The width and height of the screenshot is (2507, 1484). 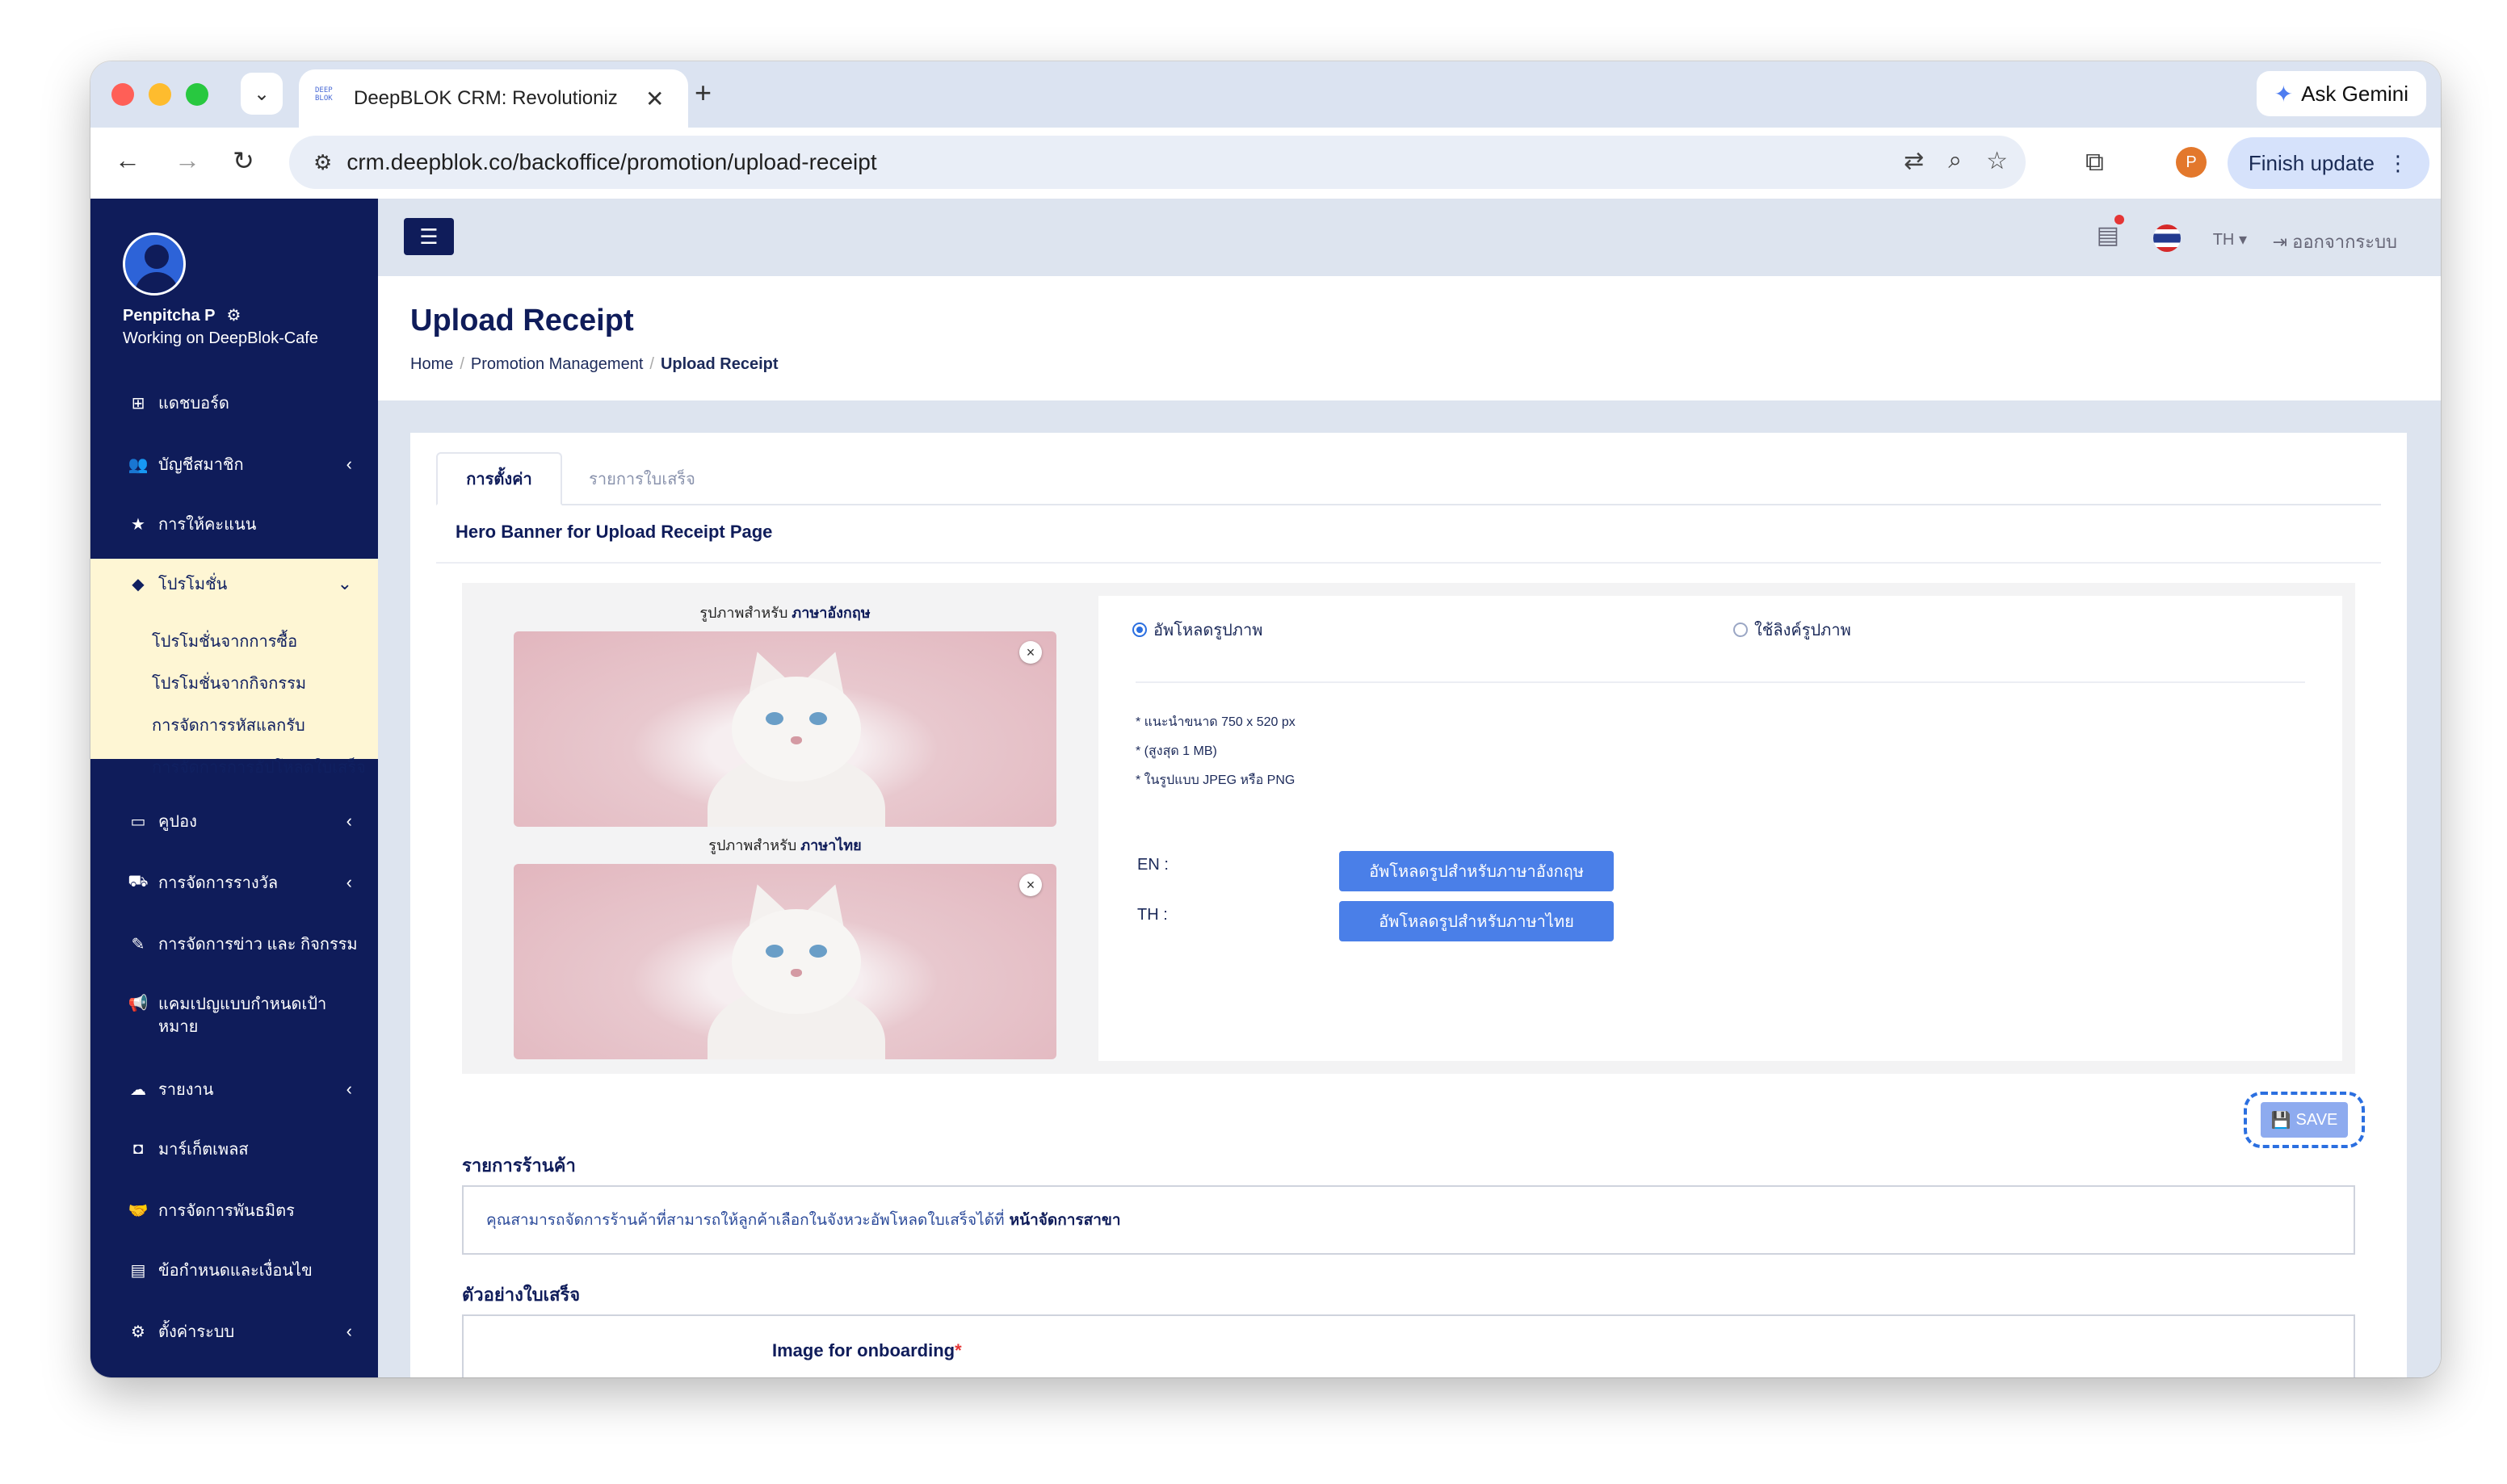 I want to click on finish-update-button: Finish update ⋮, so click(x=2328, y=163).